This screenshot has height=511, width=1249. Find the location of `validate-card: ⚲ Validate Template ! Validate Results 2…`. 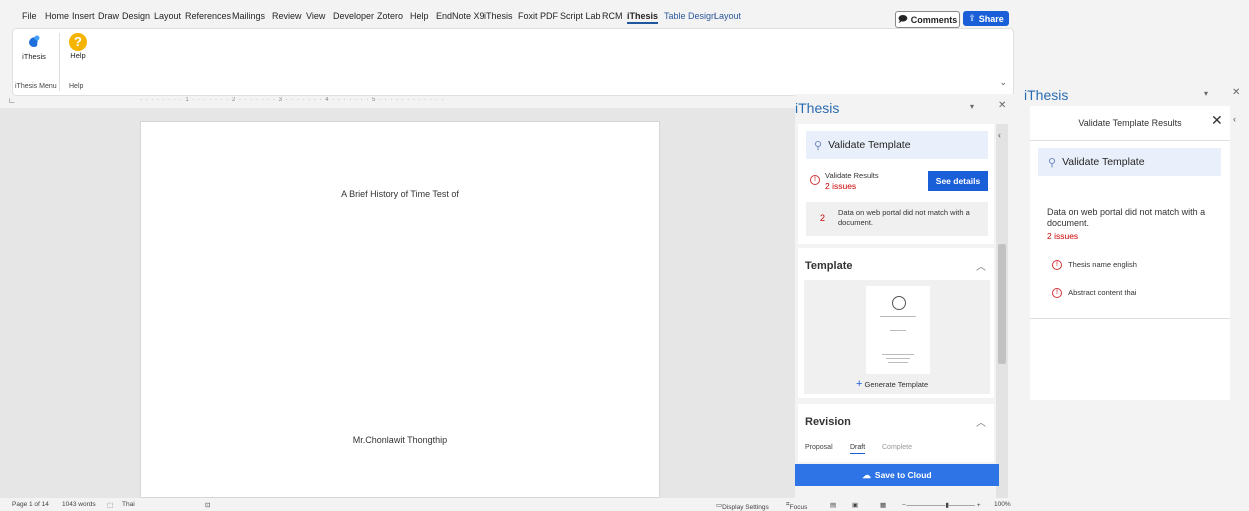

validate-card: ⚲ Validate Template ! Validate Results 2… is located at coordinates (896, 184).